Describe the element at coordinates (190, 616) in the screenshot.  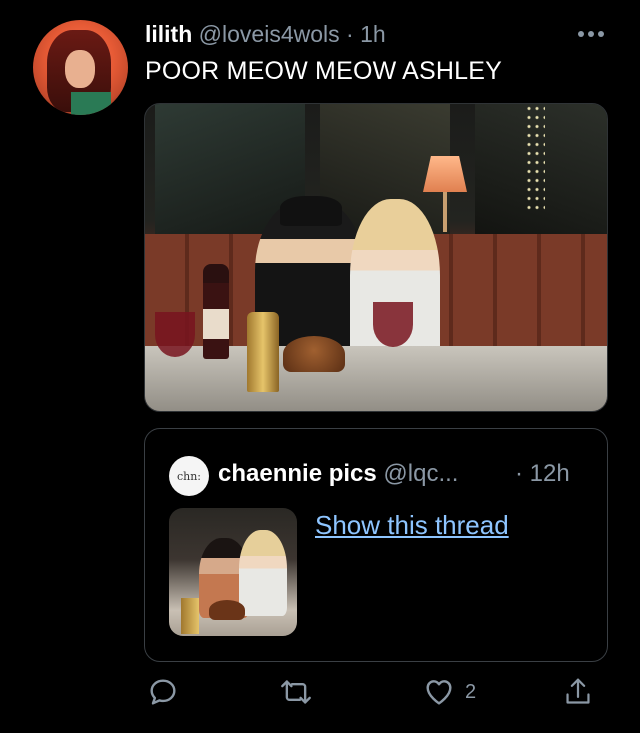
I see `thumb-lamp` at that location.